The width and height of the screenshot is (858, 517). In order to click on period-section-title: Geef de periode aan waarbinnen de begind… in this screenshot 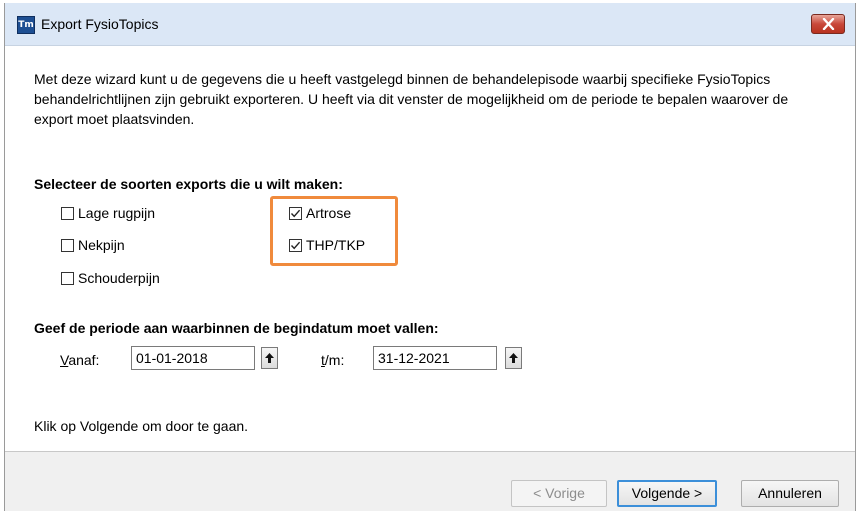, I will do `click(236, 328)`.